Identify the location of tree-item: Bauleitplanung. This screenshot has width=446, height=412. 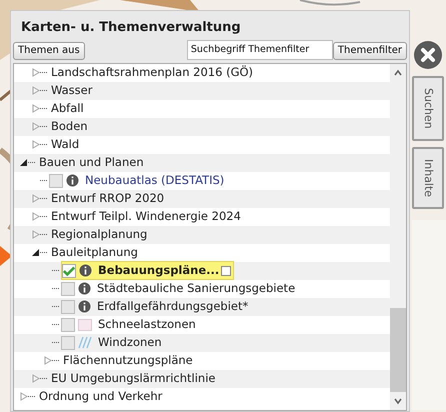
(94, 253).